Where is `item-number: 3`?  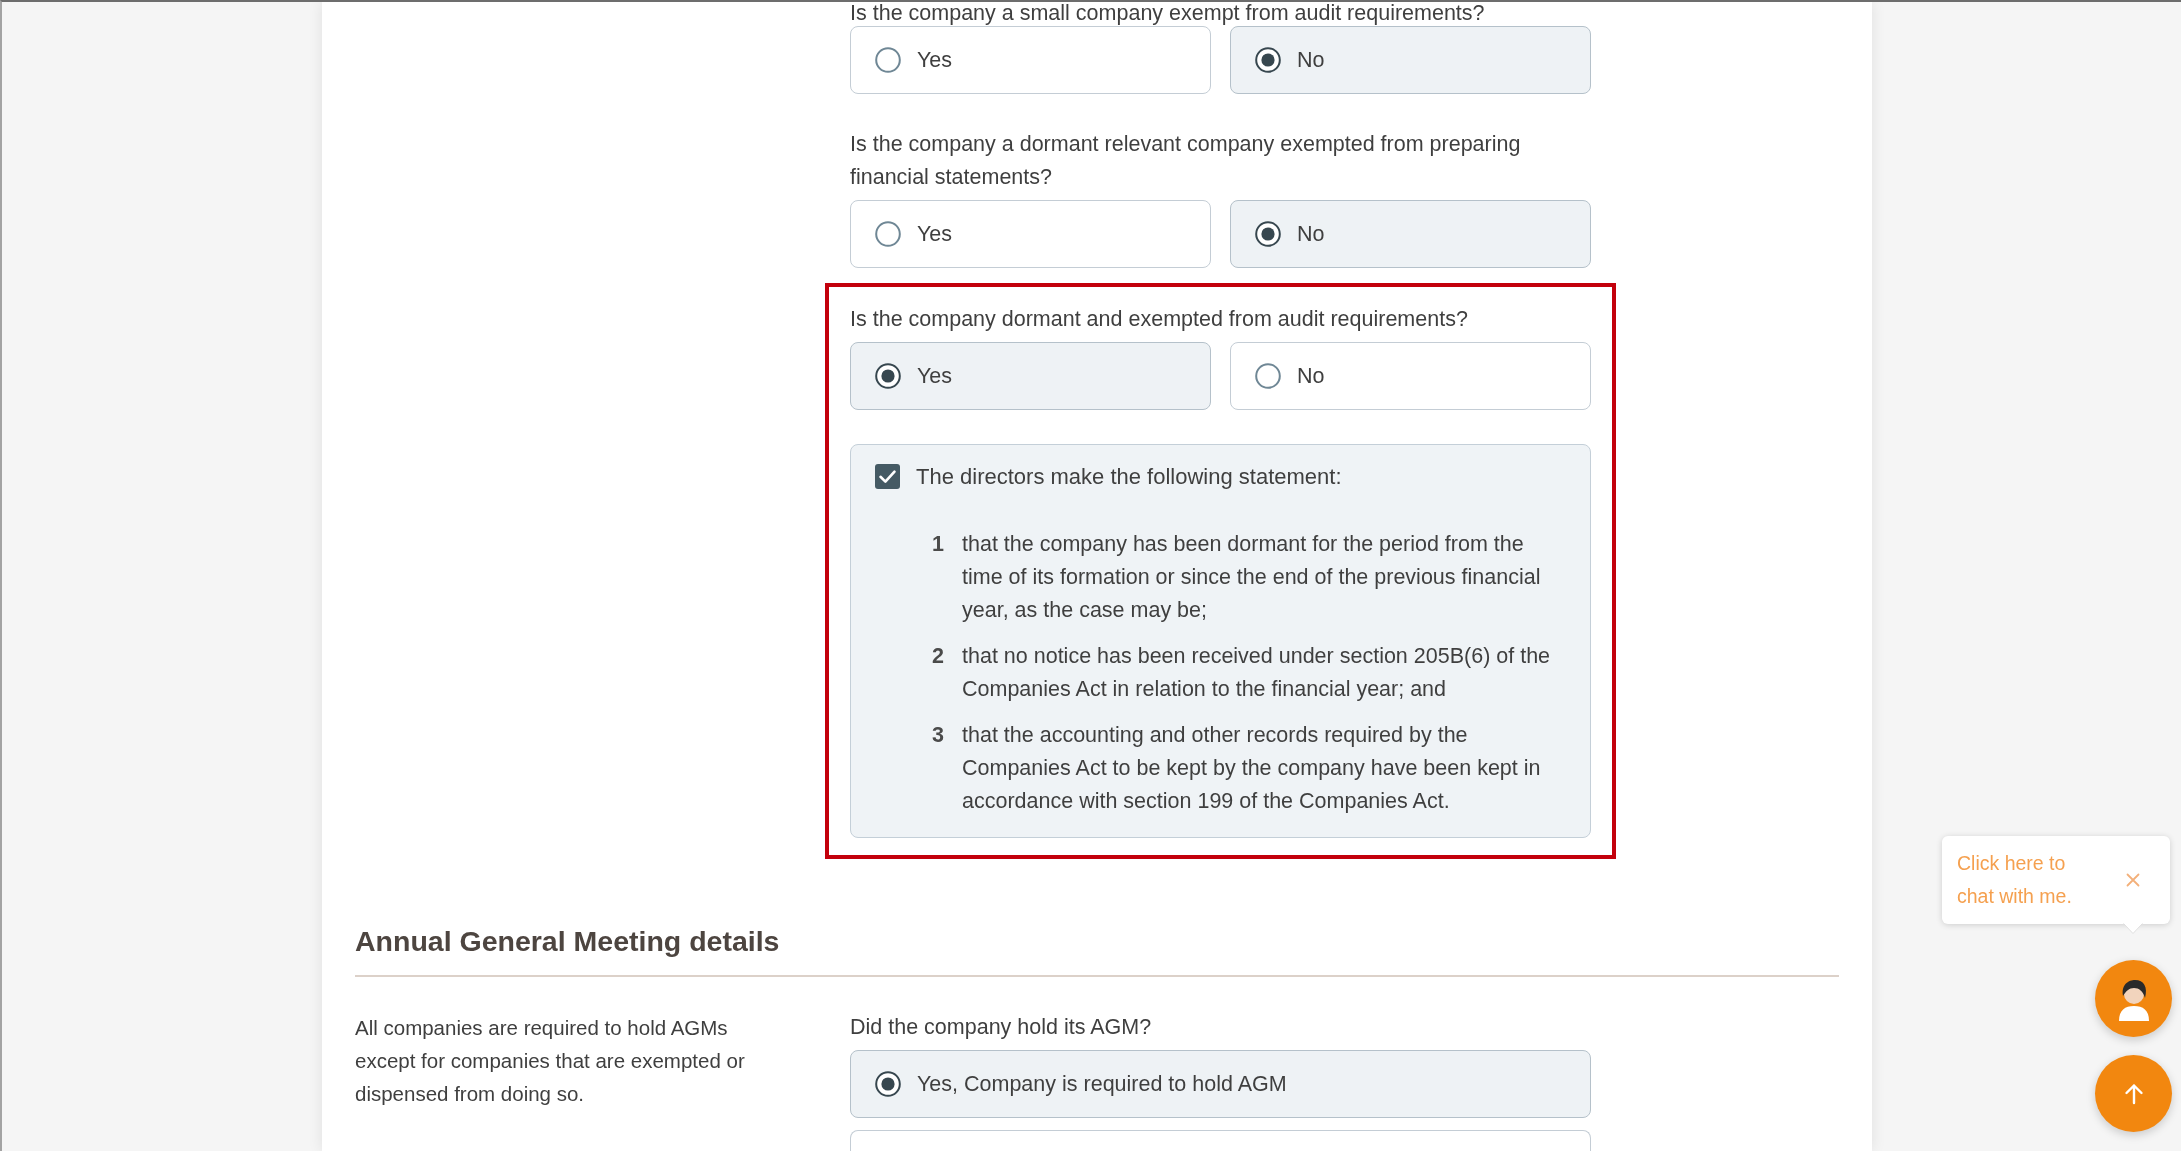 item-number: 3 is located at coordinates (938, 735).